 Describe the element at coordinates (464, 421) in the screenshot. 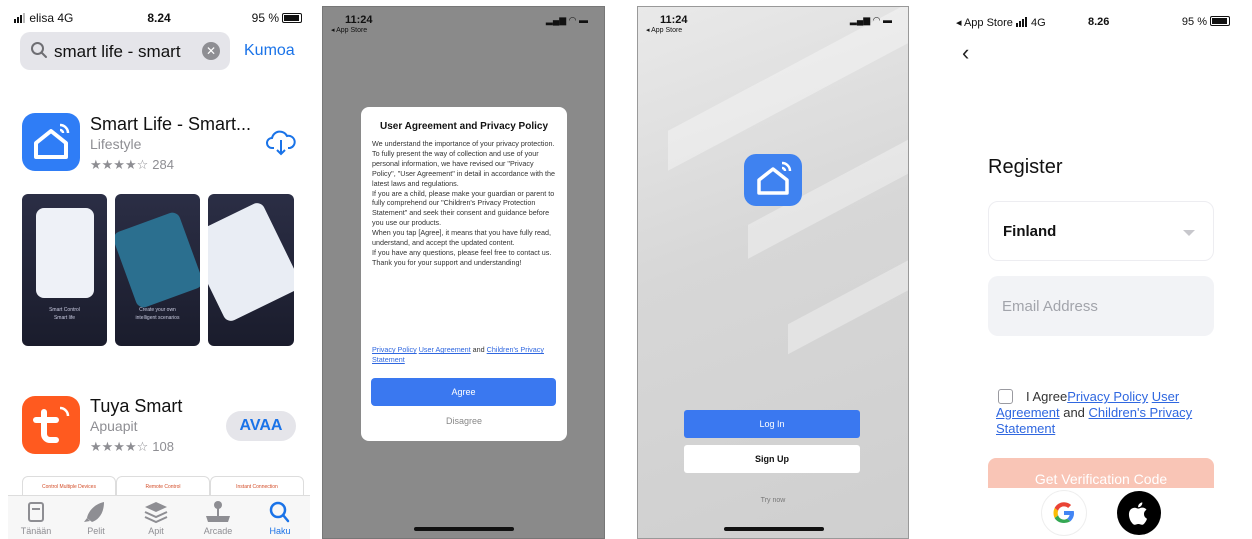

I see `disagree-button: Disagree` at that location.